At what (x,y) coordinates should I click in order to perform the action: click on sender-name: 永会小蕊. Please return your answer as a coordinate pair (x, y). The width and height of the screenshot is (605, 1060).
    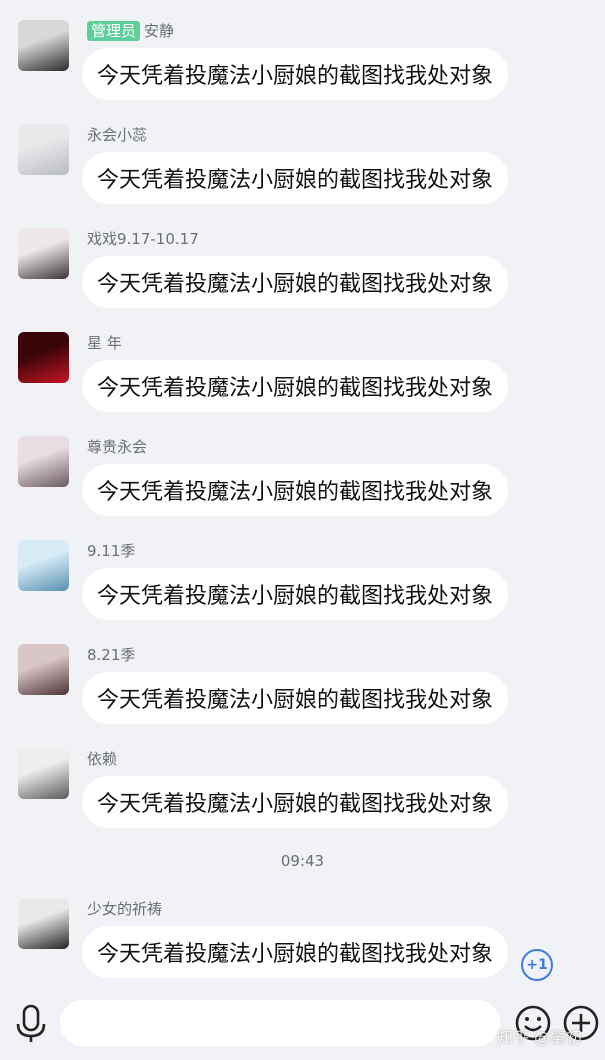
    Looking at the image, I should click on (117, 135).